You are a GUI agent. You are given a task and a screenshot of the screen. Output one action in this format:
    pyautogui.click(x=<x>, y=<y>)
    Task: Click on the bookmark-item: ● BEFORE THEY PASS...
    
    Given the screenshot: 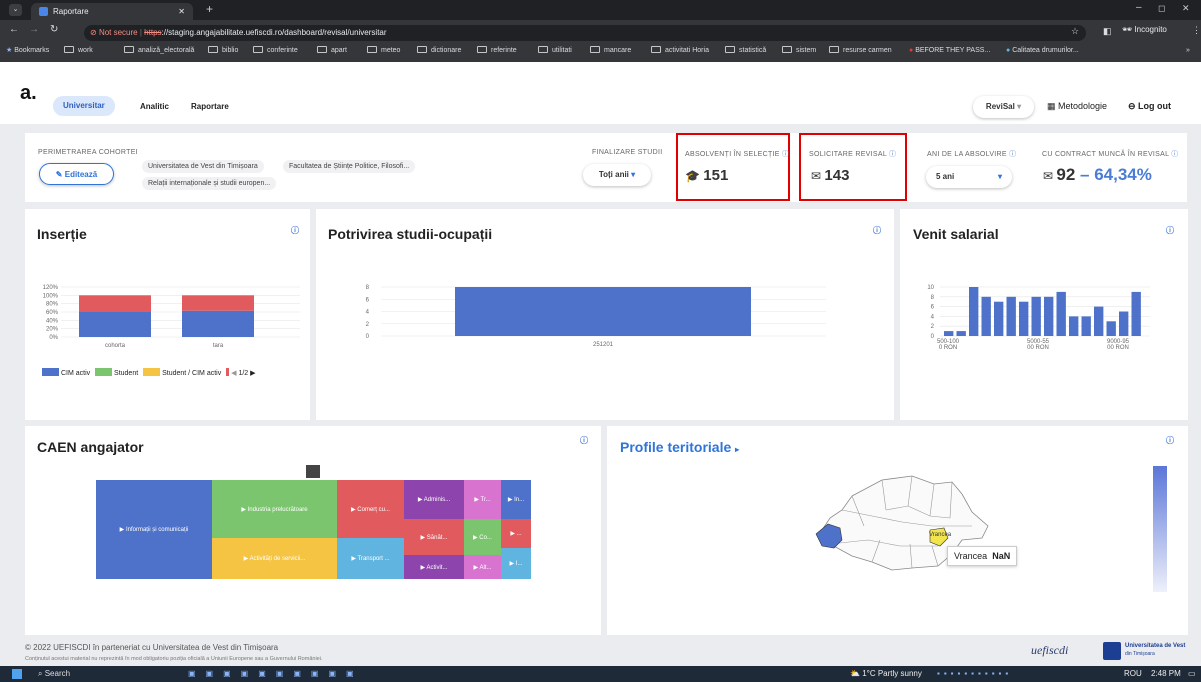 What is the action you would take?
    pyautogui.click(x=949, y=51)
    